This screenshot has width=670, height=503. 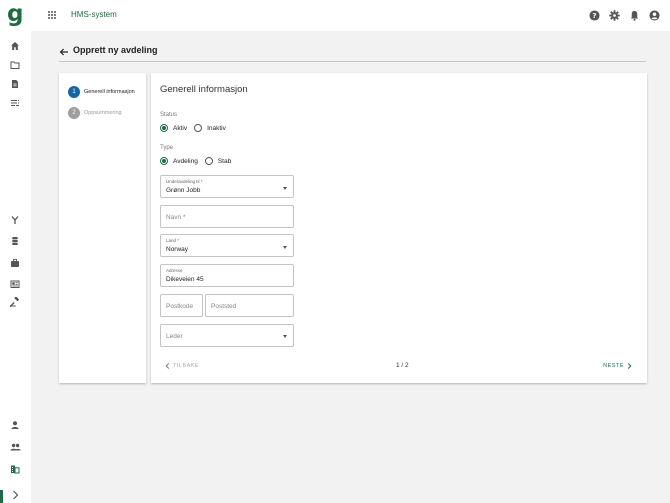 I want to click on department-icon, so click(x=15, y=469).